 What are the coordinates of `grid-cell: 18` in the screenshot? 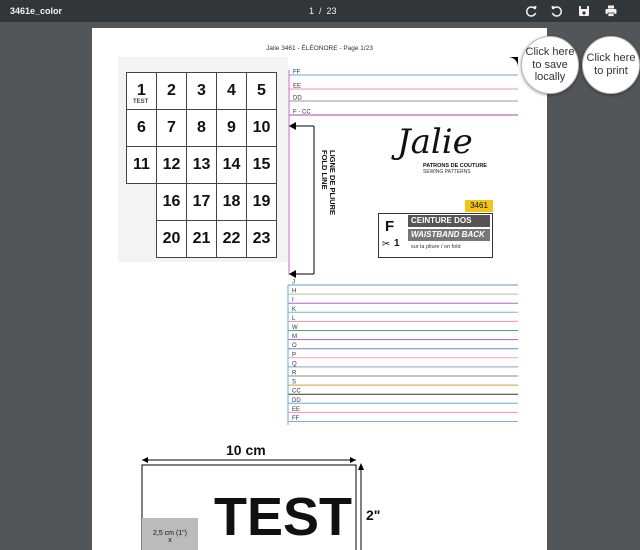 It's located at (231, 202).